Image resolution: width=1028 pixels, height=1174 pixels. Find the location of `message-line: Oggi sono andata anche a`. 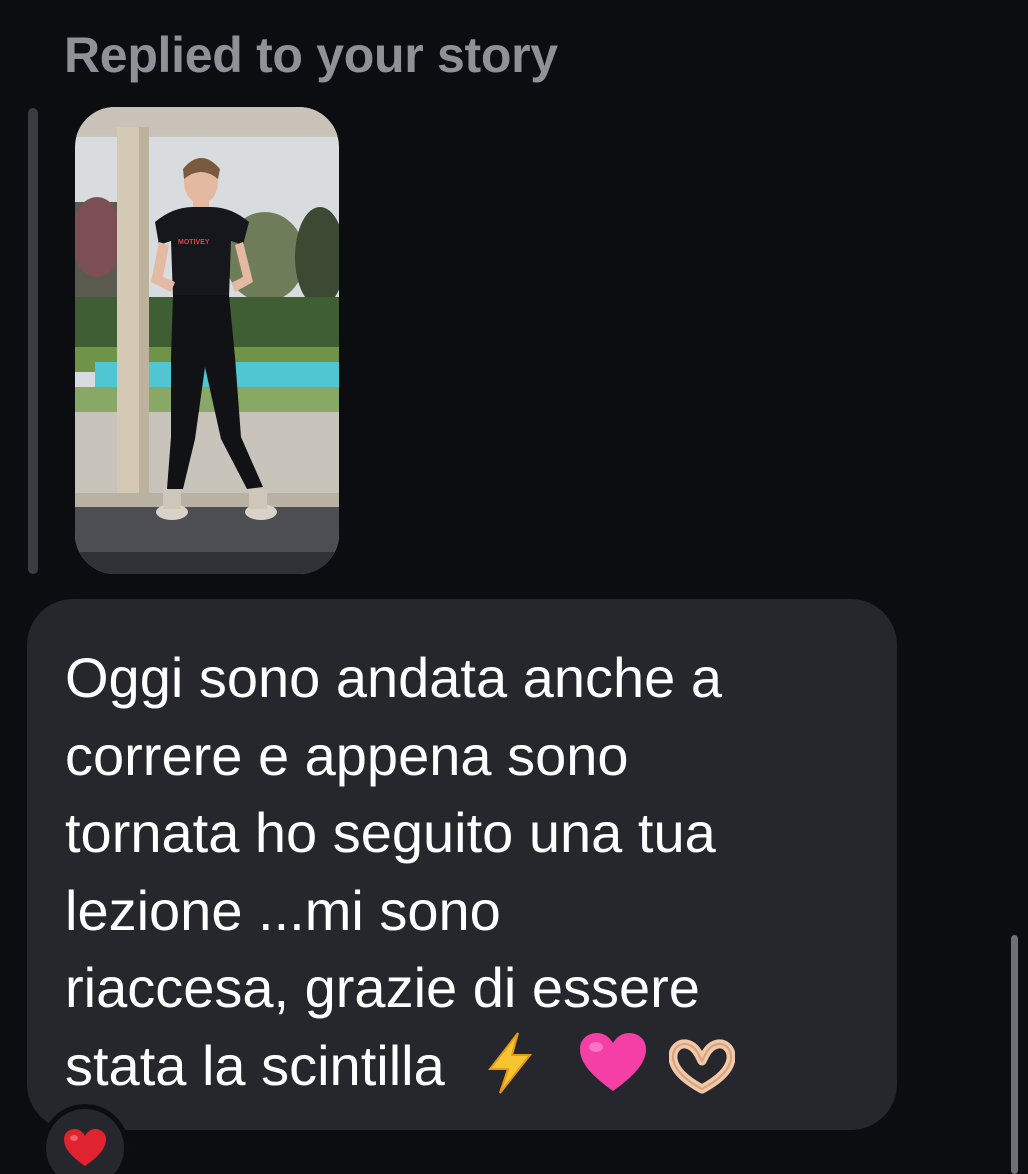

message-line: Oggi sono andata anche a is located at coordinates (393, 677).